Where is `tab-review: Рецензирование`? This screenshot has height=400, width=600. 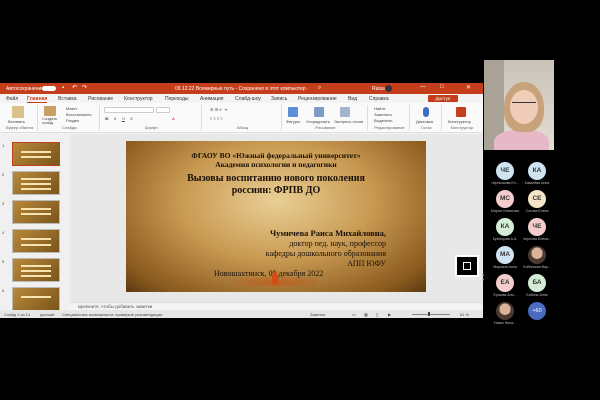 tab-review: Рецензирование is located at coordinates (317, 99).